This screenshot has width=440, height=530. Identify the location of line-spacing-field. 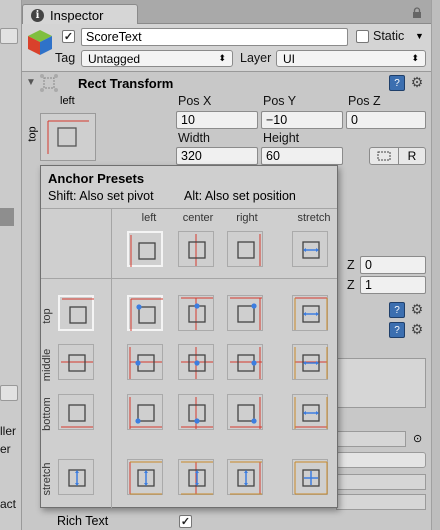
(381, 502).